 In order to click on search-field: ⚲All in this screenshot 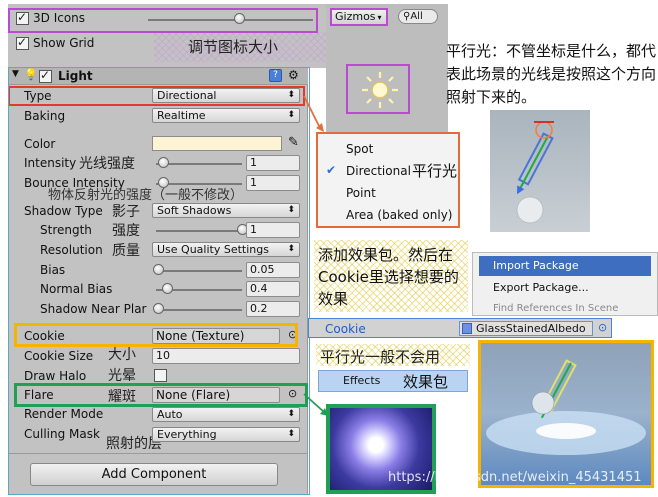, I will do `click(418, 16)`.